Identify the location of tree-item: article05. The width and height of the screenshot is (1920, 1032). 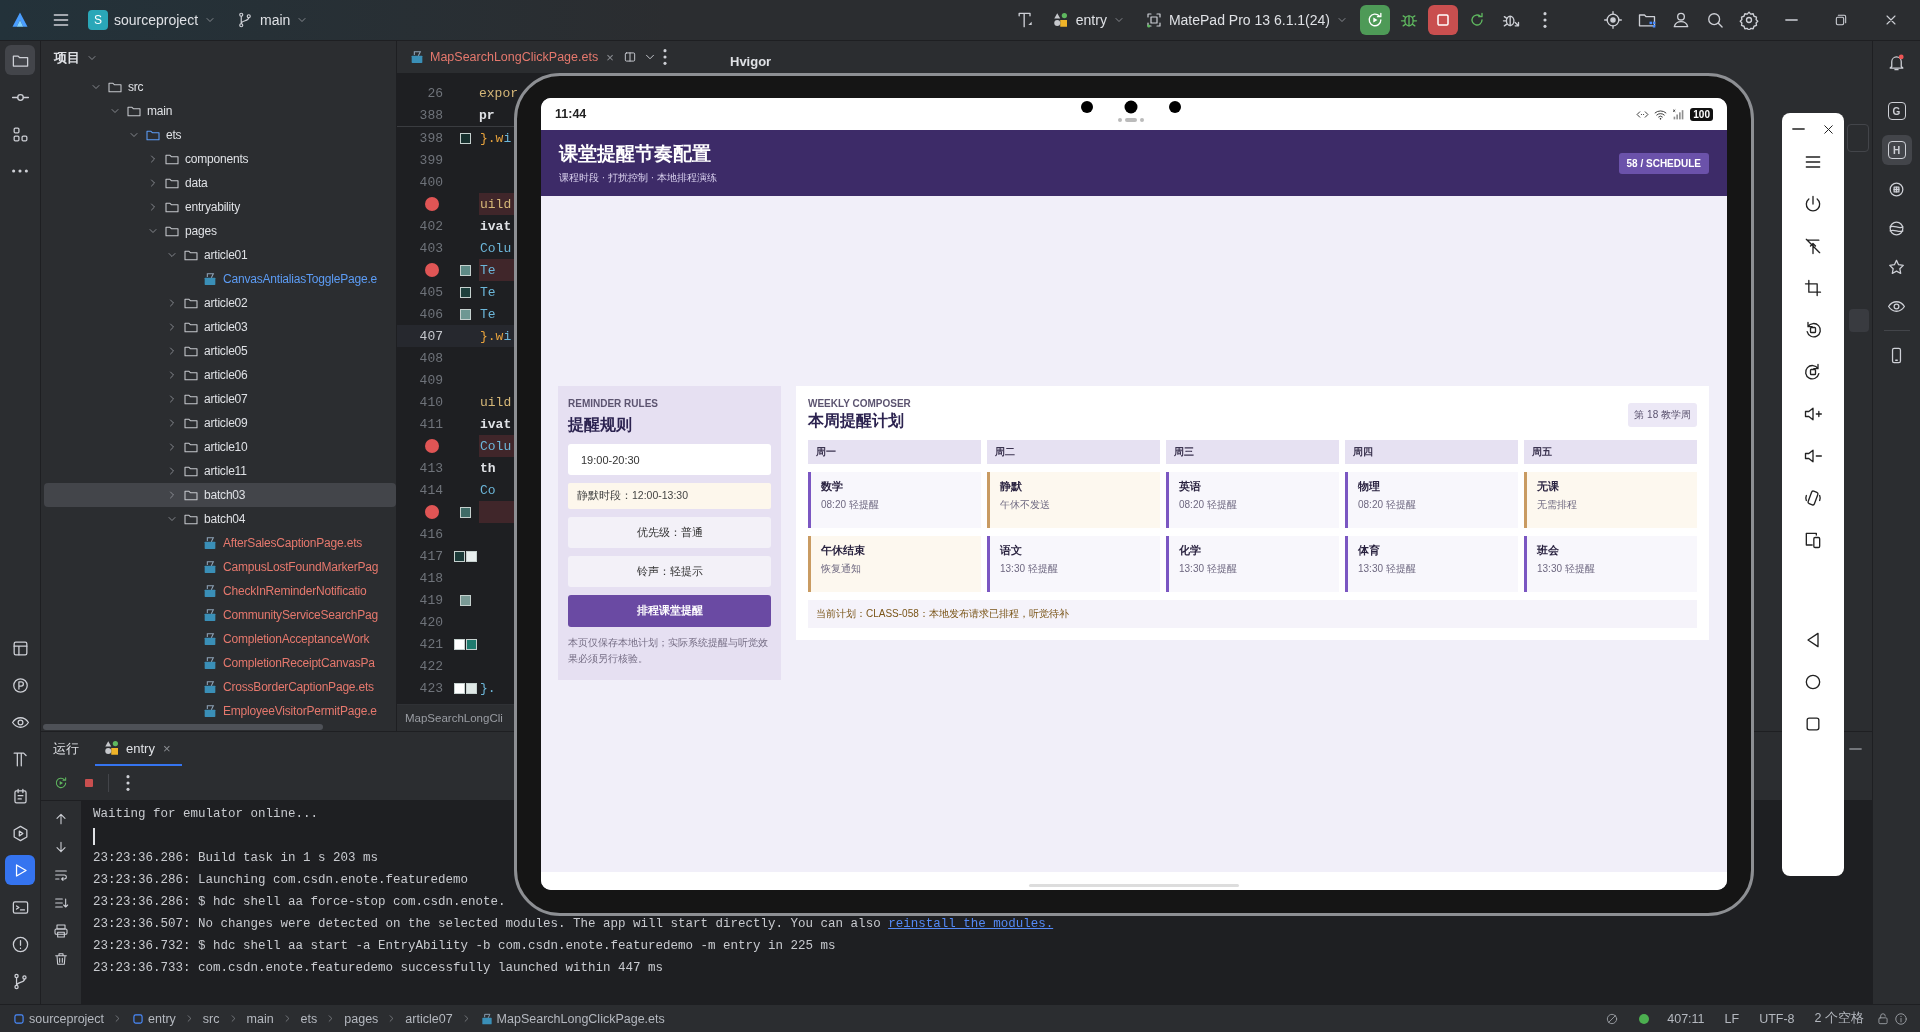
(220, 351).